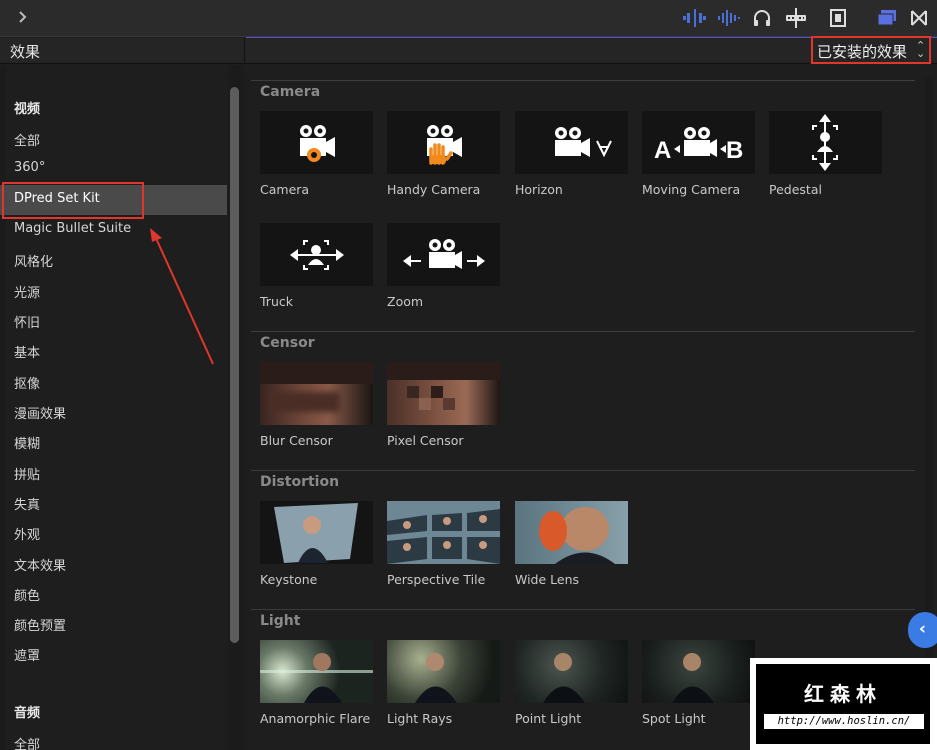 The image size is (937, 750). Describe the element at coordinates (25, 52) in the screenshot. I see `effects-title: 效果` at that location.